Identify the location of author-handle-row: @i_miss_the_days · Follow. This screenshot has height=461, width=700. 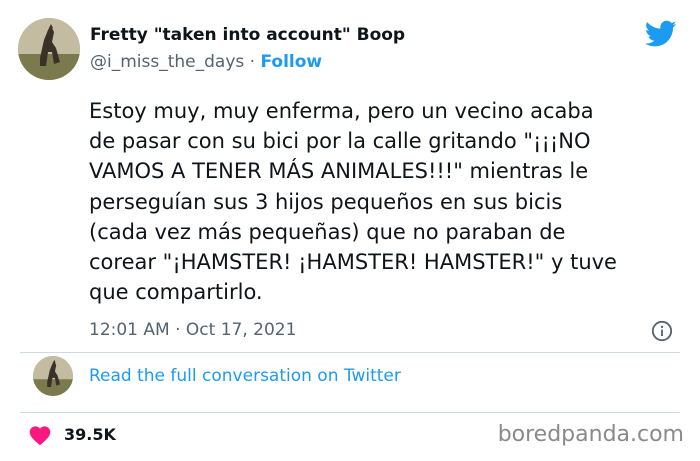
(206, 62).